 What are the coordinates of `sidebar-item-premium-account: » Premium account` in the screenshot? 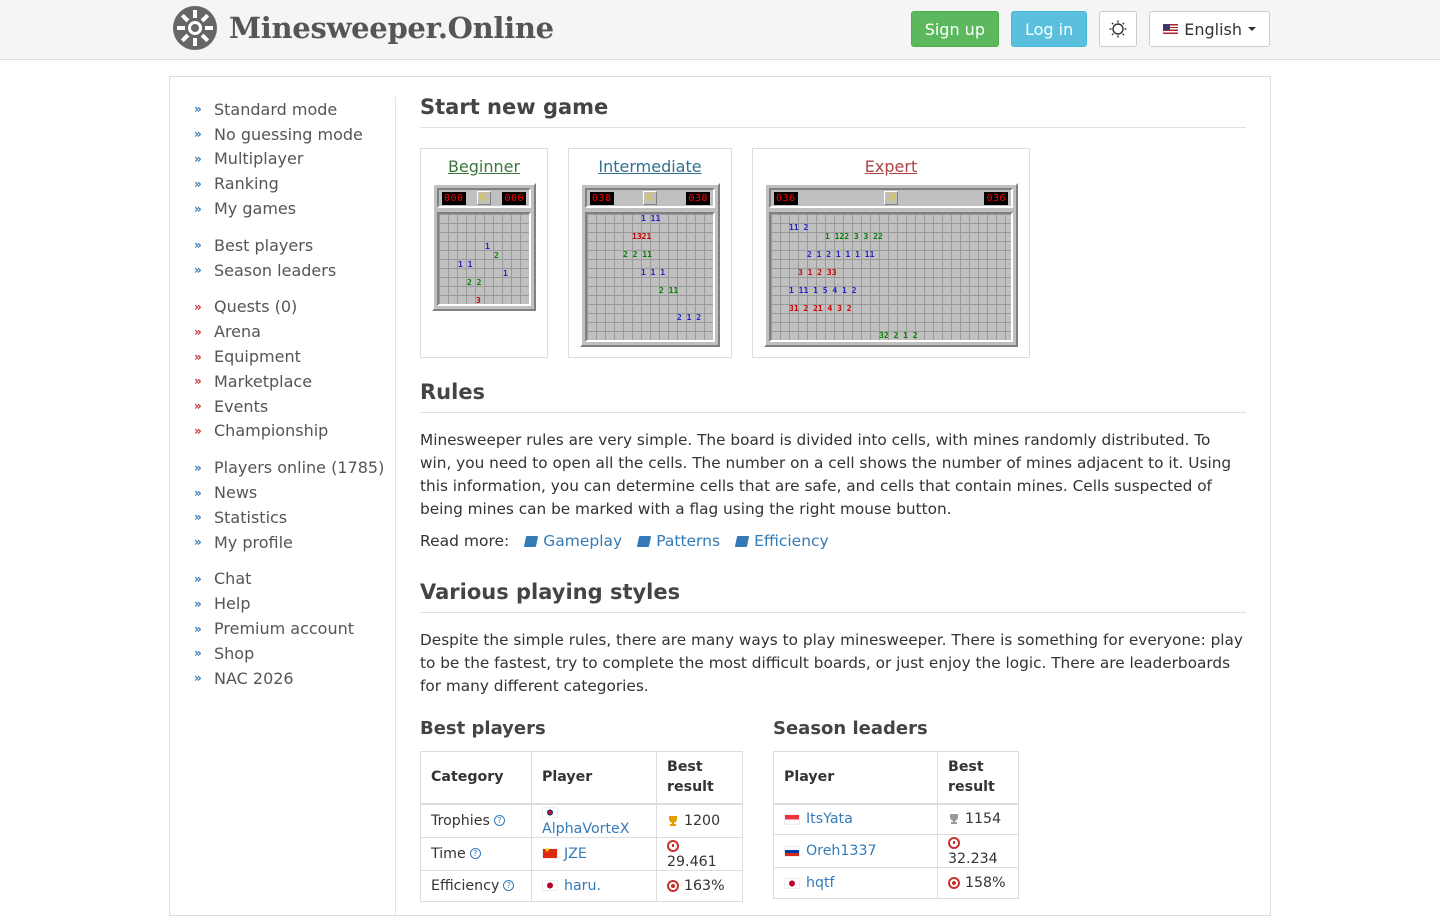 It's located at (294, 628).